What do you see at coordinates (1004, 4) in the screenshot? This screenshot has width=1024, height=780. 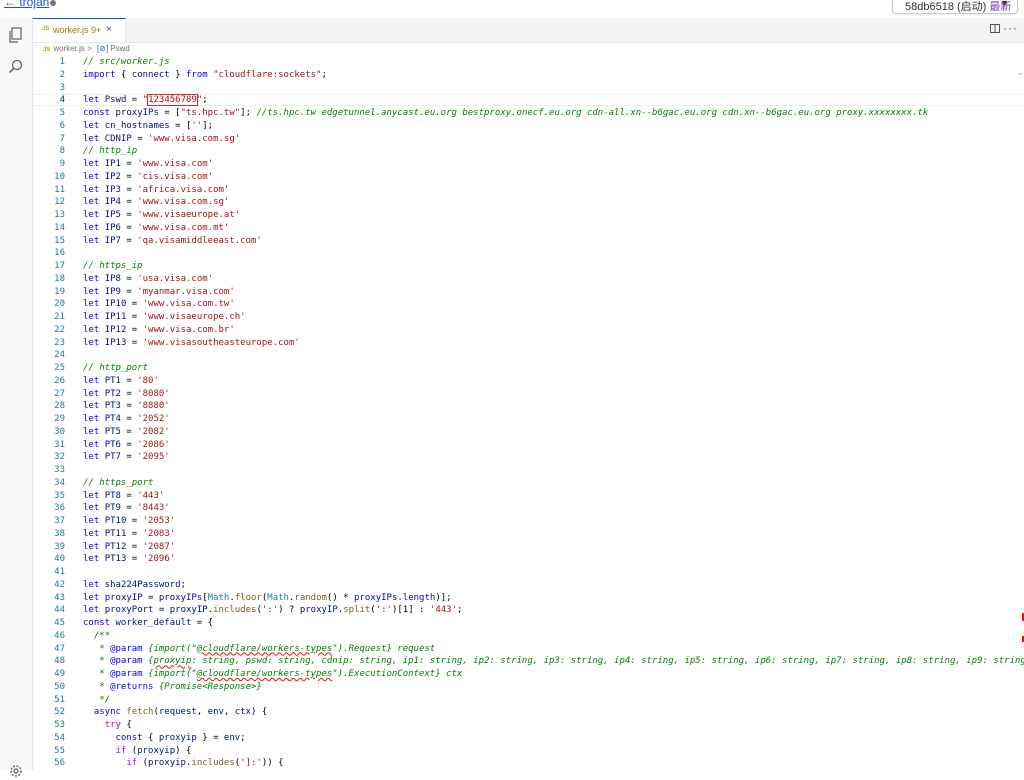 I see `chevron-down-icon: ▼` at bounding box center [1004, 4].